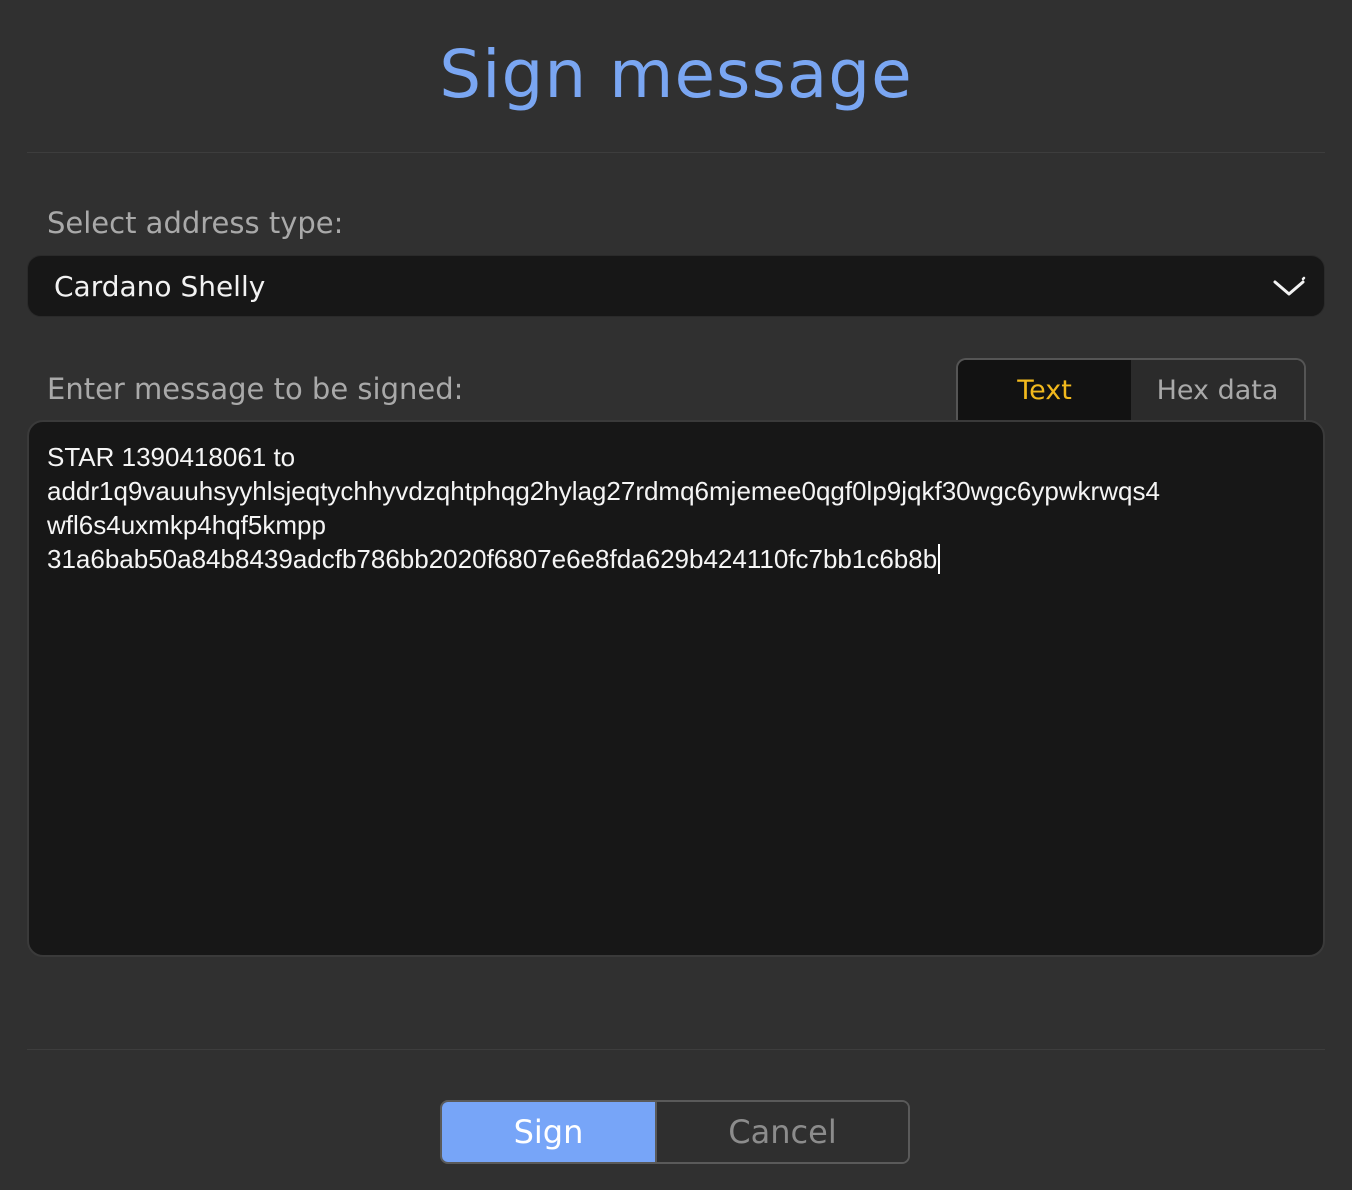 This screenshot has height=1190, width=1352. I want to click on sign-button: Sign, so click(549, 1132).